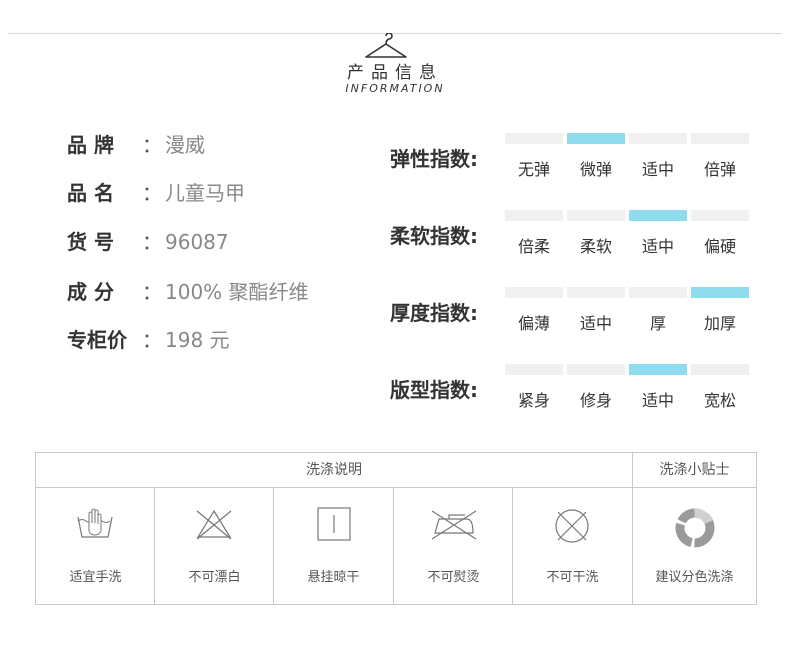  Describe the element at coordinates (434, 390) in the screenshot. I see `index-label: 版型指数:` at that location.